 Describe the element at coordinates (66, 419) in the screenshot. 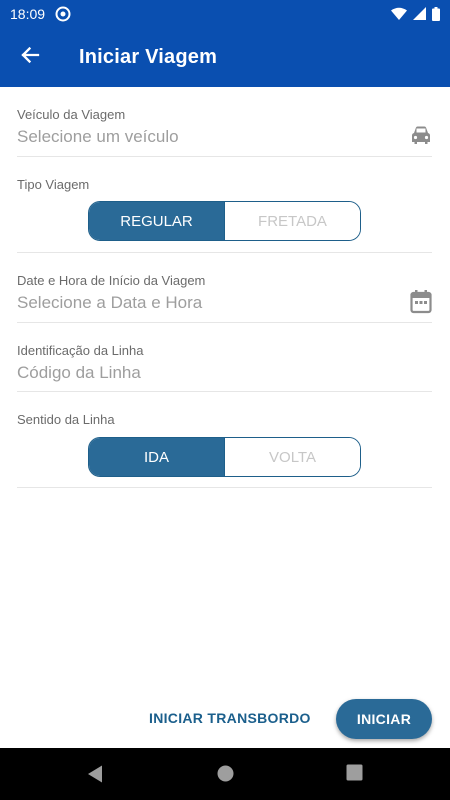

I see `direction-label: Sentido da Linha` at that location.